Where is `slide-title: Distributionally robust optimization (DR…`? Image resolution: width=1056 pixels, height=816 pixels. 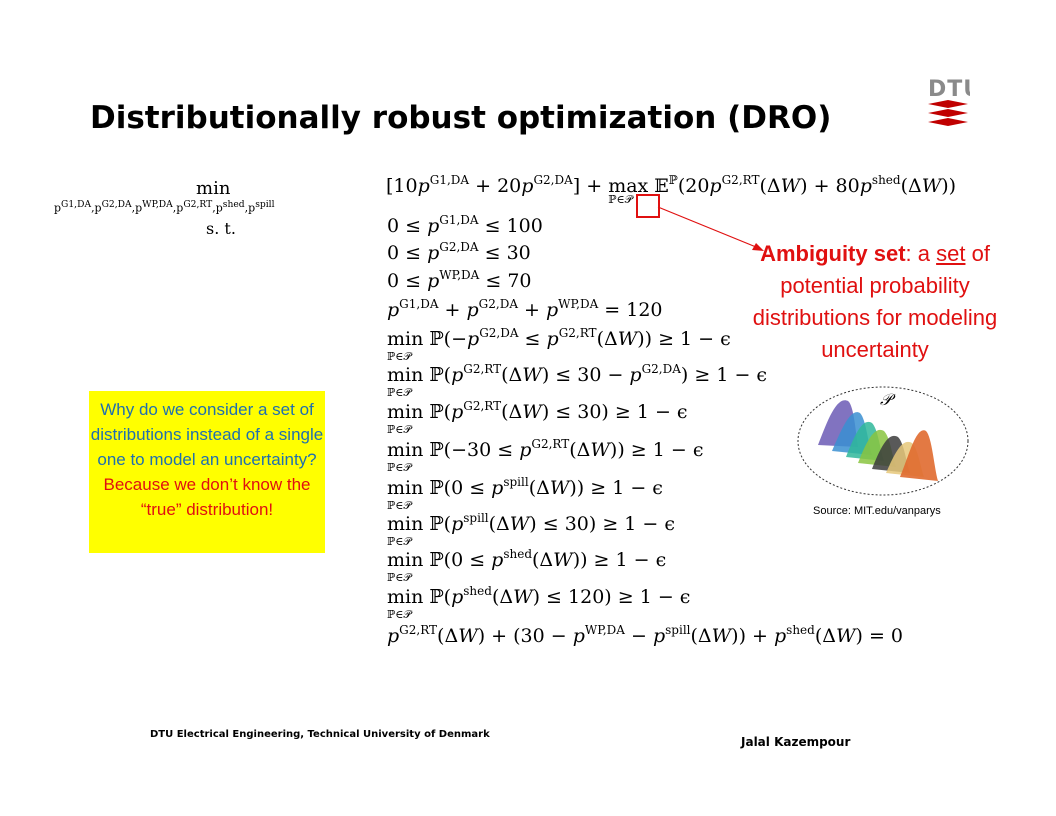 slide-title: Distributionally robust optimization (DR… is located at coordinates (461, 118).